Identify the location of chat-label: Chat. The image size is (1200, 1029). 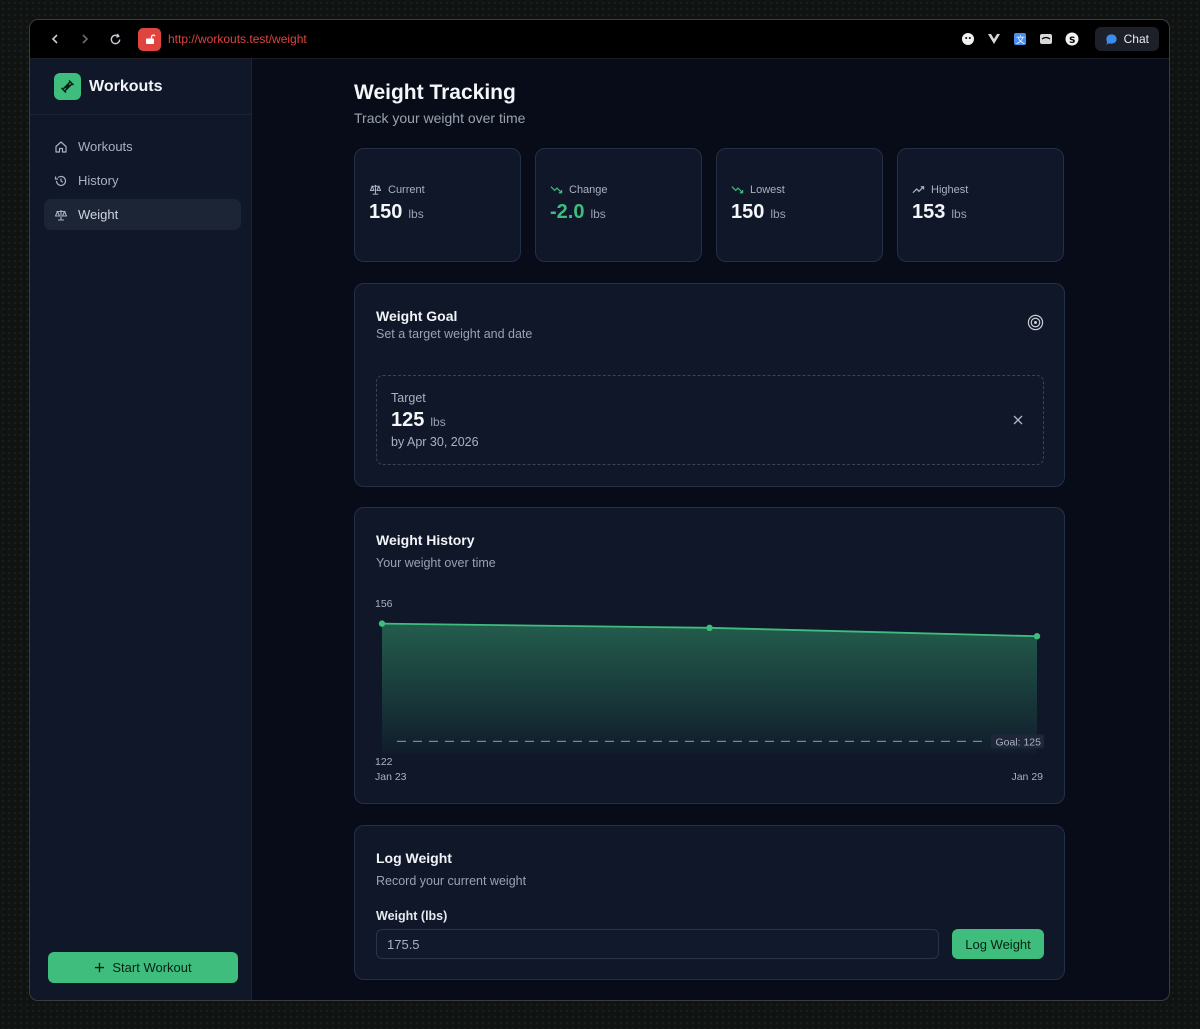
(1136, 39).